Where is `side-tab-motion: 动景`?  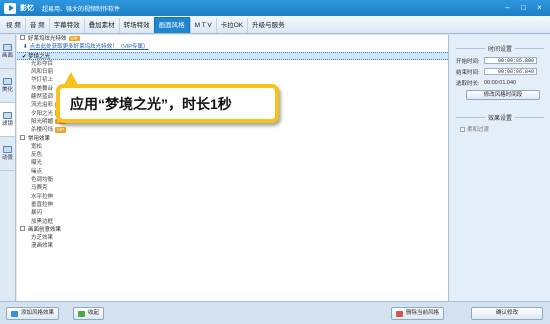 side-tab-motion: 动景 is located at coordinates (7, 154).